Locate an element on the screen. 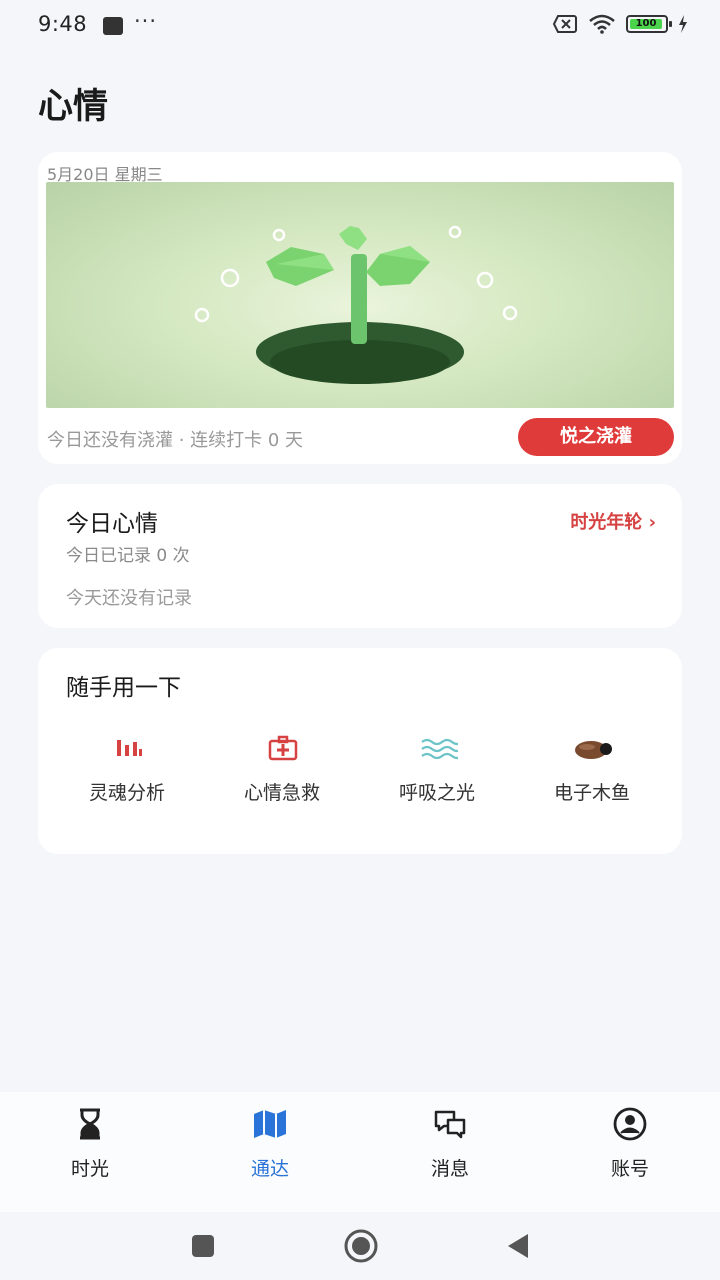 This screenshot has width=720, height=1280. tools-card: 随手用一下 灵魂分析 心情急救 呼吸之光 电子木鱼 is located at coordinates (360, 751).